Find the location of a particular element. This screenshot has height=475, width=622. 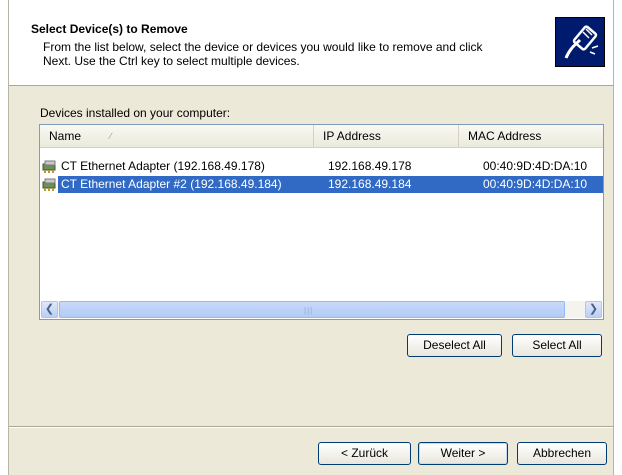

footer-divider is located at coordinates (311, 427).